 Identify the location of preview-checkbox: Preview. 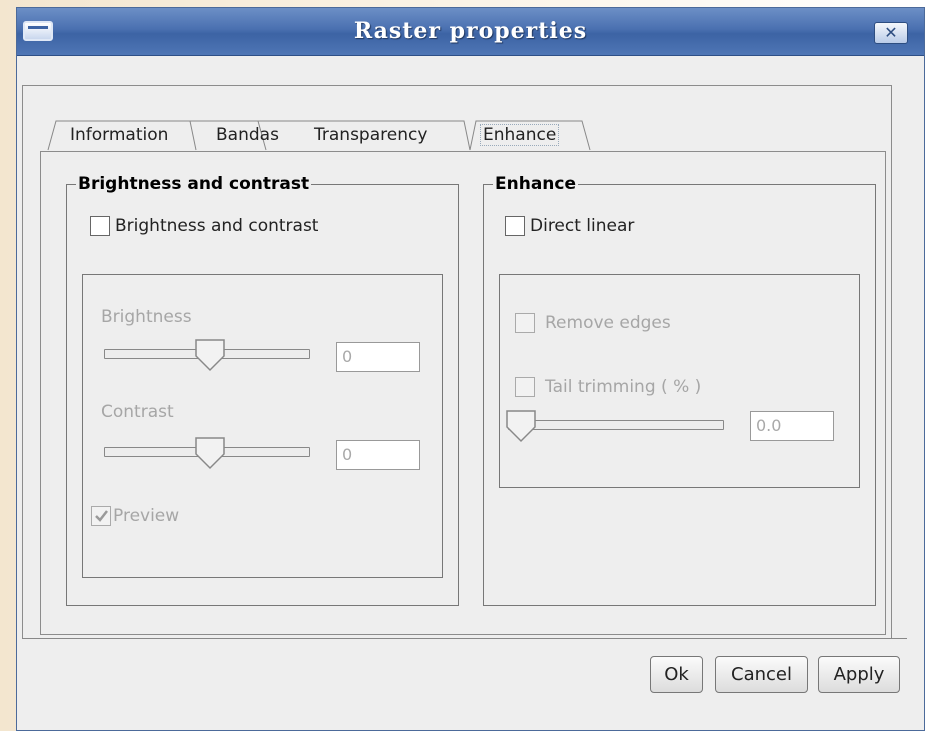
(135, 516).